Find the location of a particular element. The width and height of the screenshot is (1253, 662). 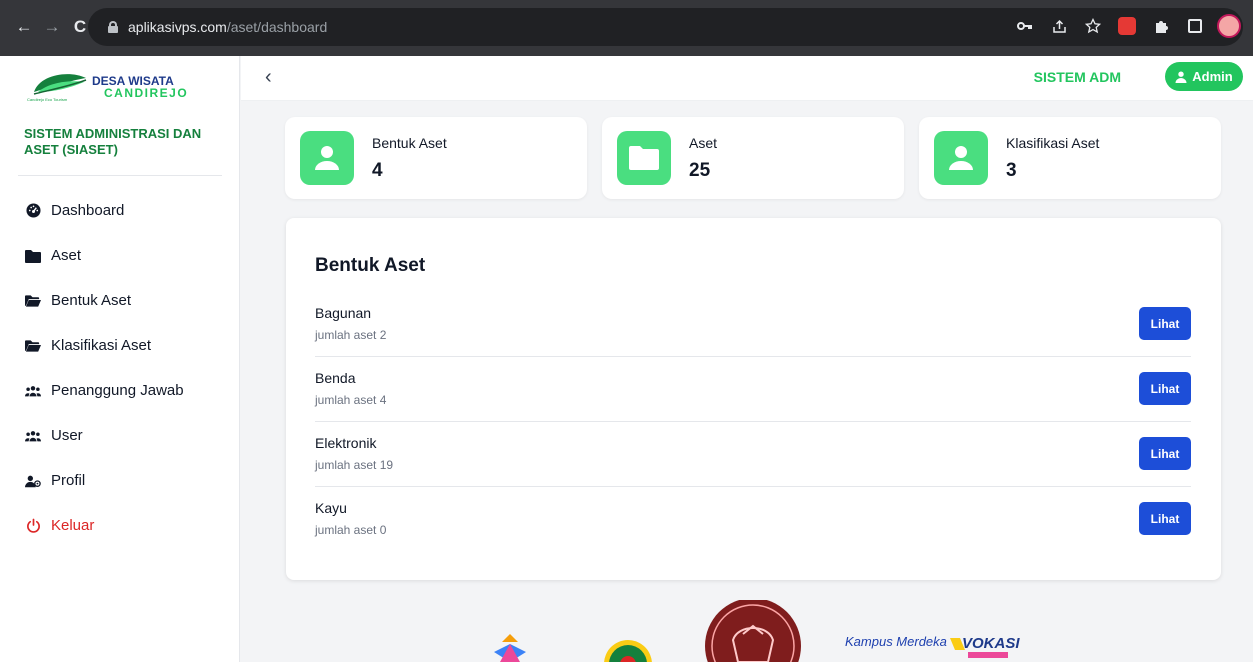

stat-label: Bentuk Aset is located at coordinates (409, 143).